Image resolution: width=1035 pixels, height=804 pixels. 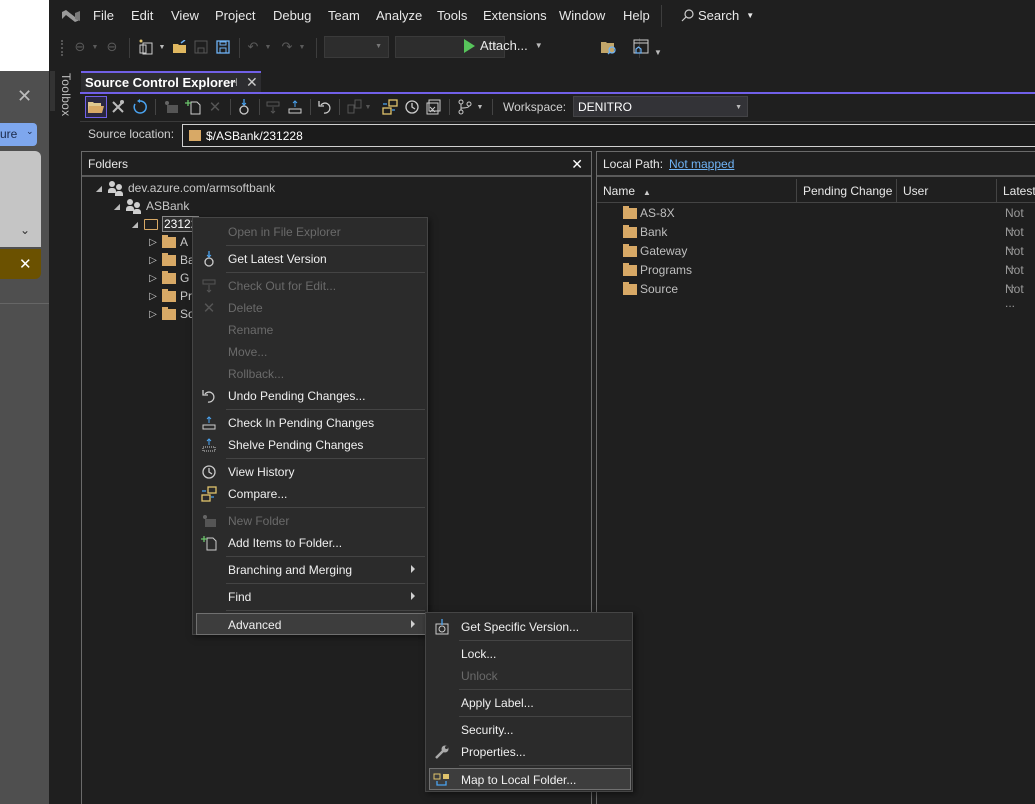 What do you see at coordinates (609, 47) in the screenshot?
I see `find-in-files-icon` at bounding box center [609, 47].